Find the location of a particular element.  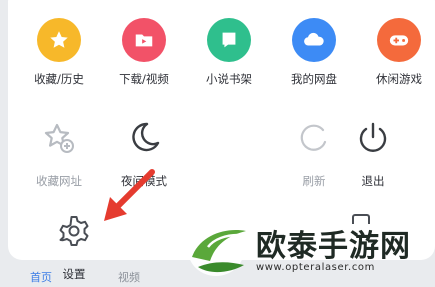

refresh-icon is located at coordinates (313, 137).